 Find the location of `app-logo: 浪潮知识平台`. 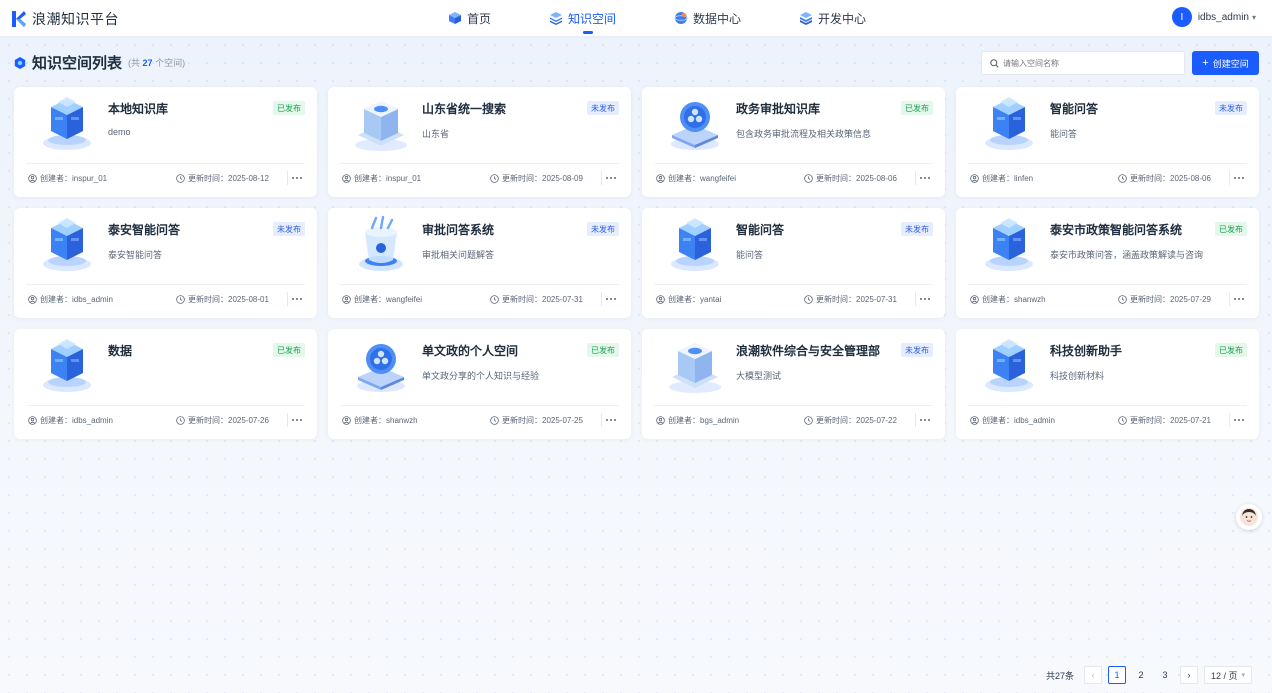

app-logo: 浪潮知识平台 is located at coordinates (65, 19).